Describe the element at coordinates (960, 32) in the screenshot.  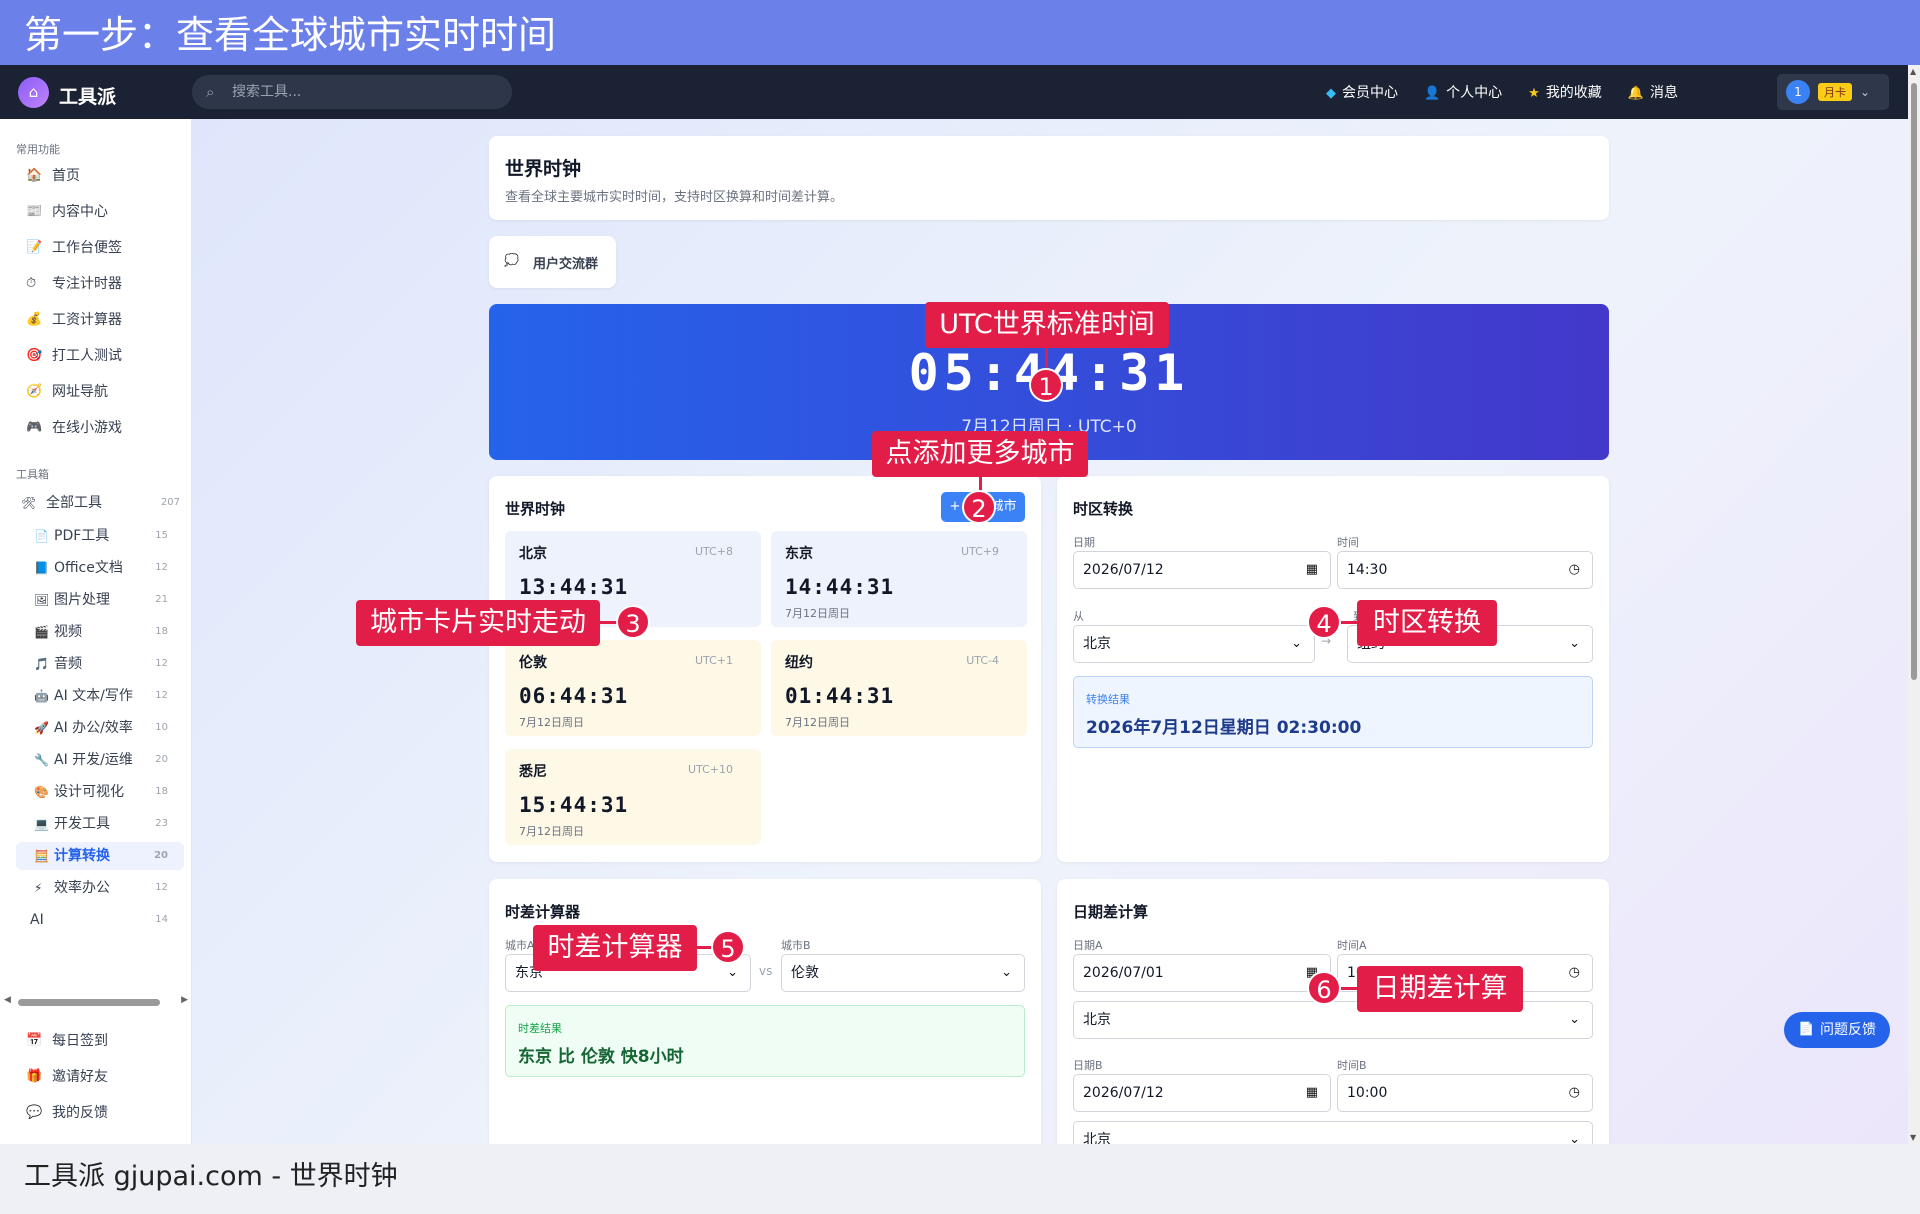
I see `tutorial-banner: 第一步：查看全球城市实时时间` at that location.